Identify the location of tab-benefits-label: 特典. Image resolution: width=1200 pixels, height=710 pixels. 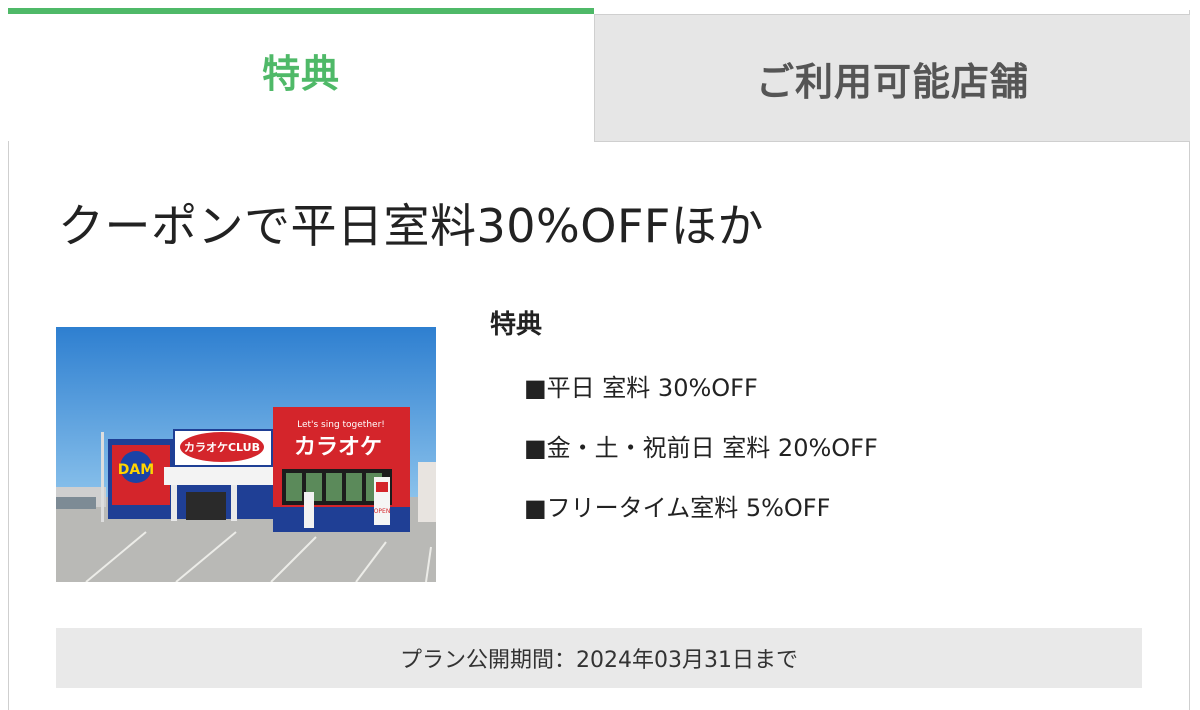
(300, 74).